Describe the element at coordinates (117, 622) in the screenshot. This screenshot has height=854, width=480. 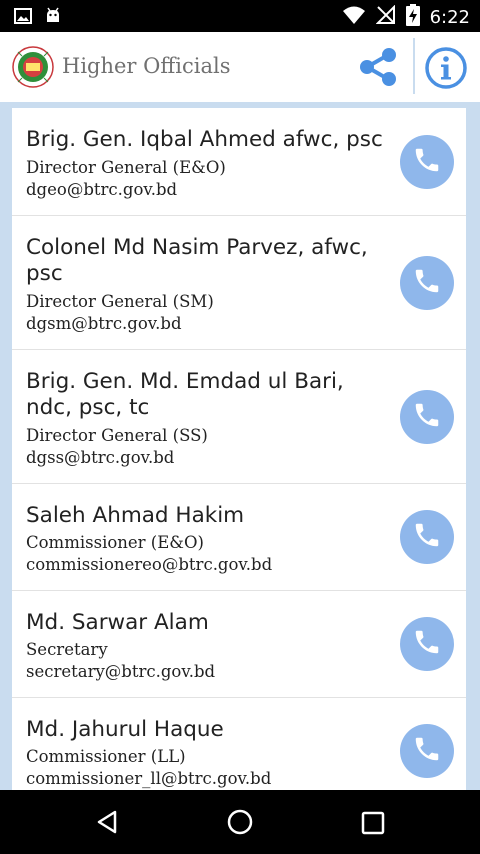
I see `official-name: Md. Sarwar Alam` at that location.